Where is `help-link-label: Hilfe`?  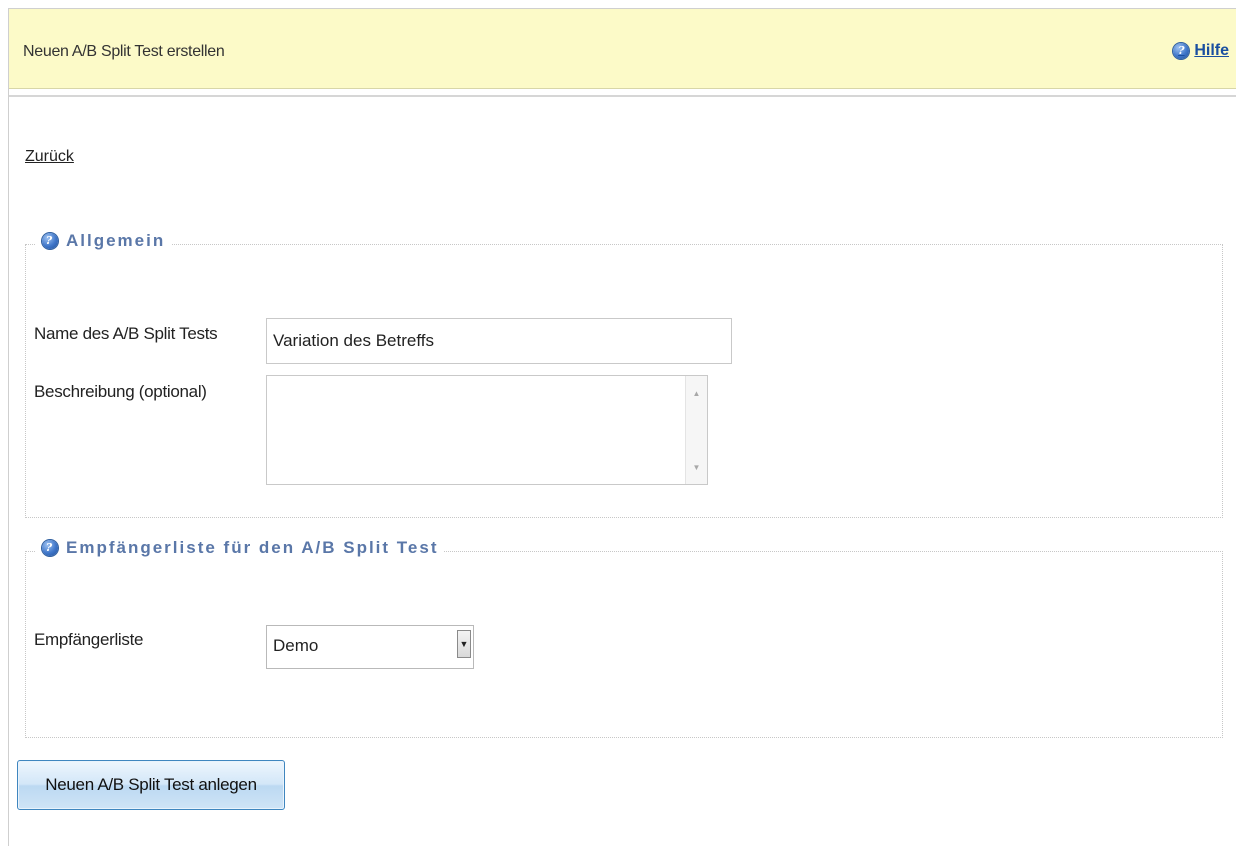 help-link-label: Hilfe is located at coordinates (1211, 50).